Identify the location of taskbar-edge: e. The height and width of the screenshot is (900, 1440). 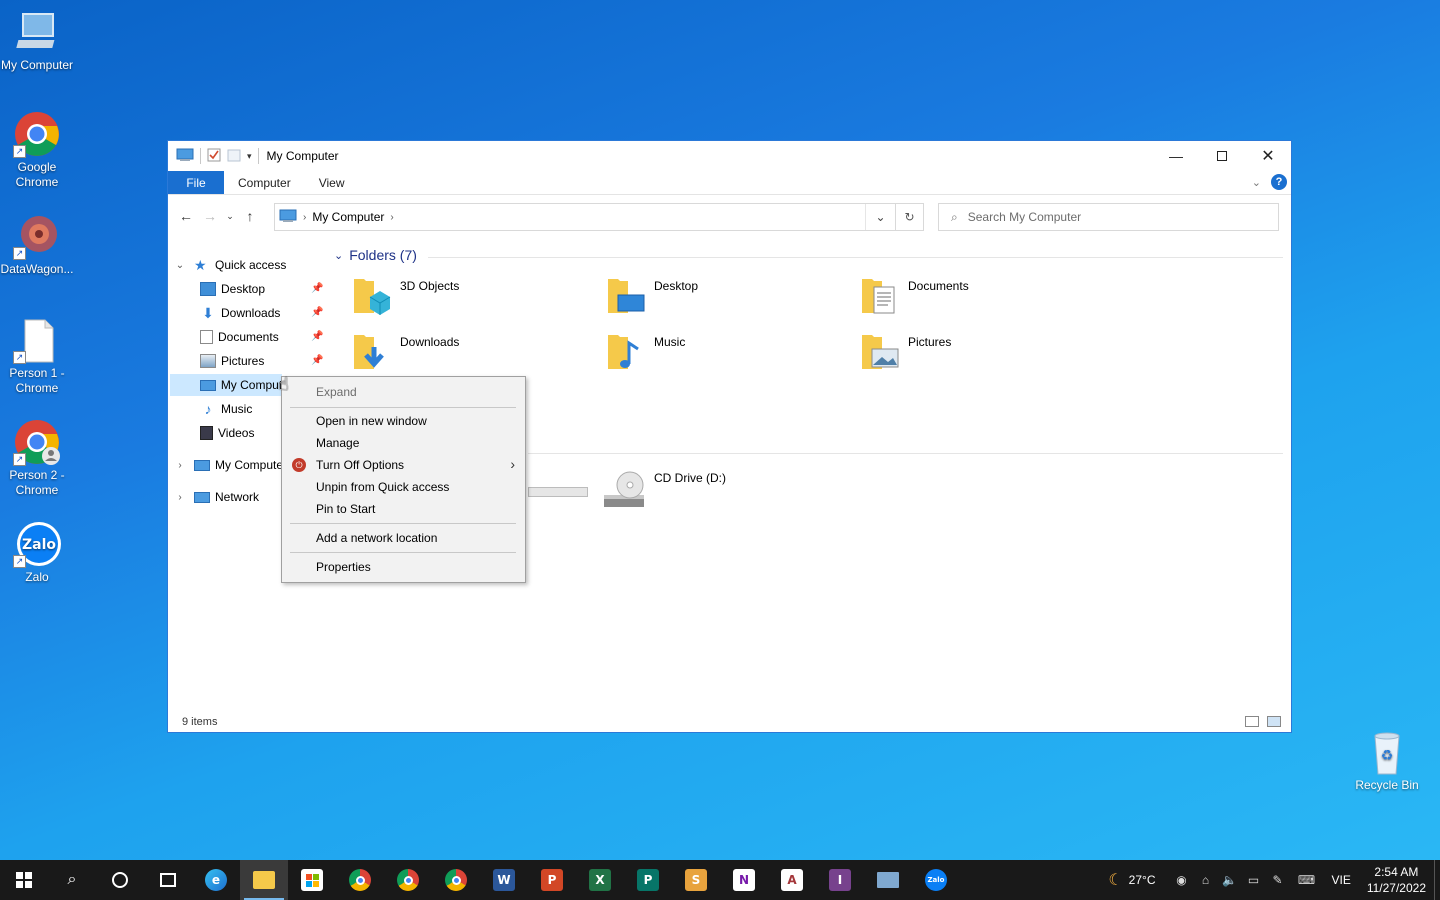
(216, 880).